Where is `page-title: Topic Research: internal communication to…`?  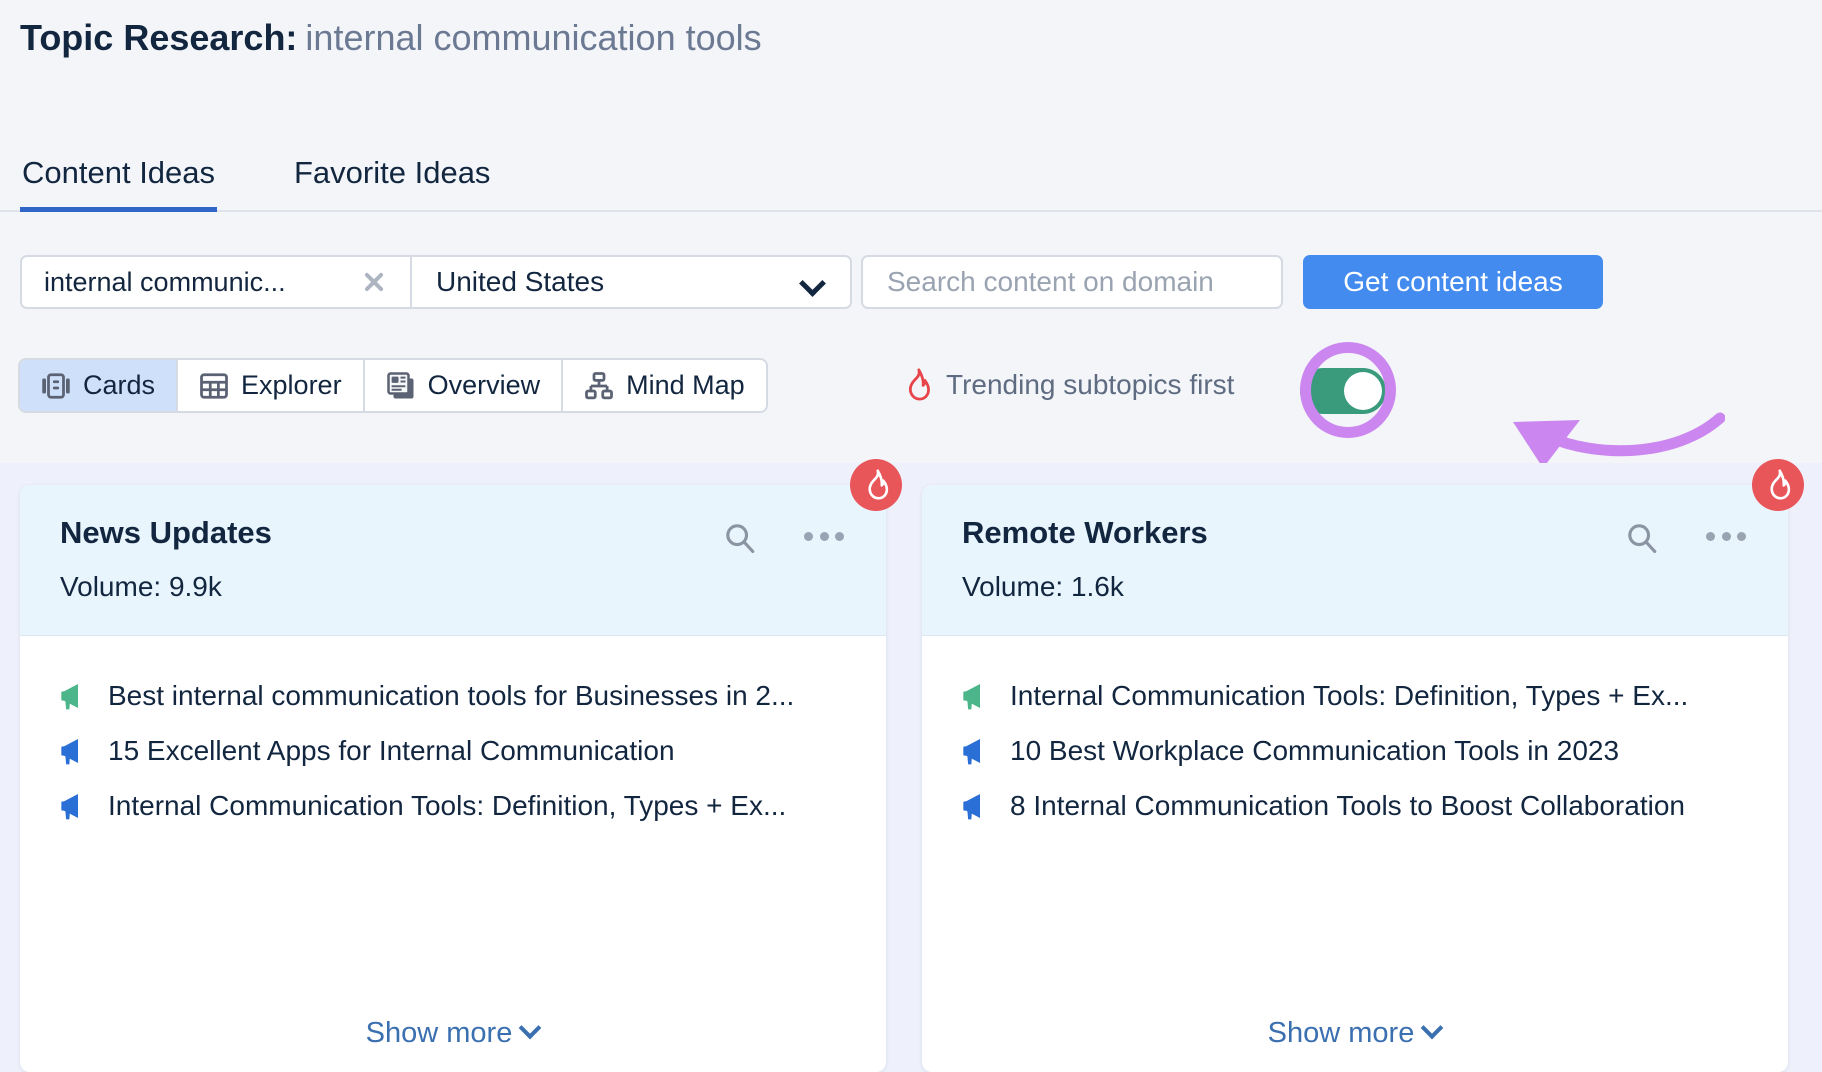
page-title: Topic Research: internal communication to… is located at coordinates (391, 38).